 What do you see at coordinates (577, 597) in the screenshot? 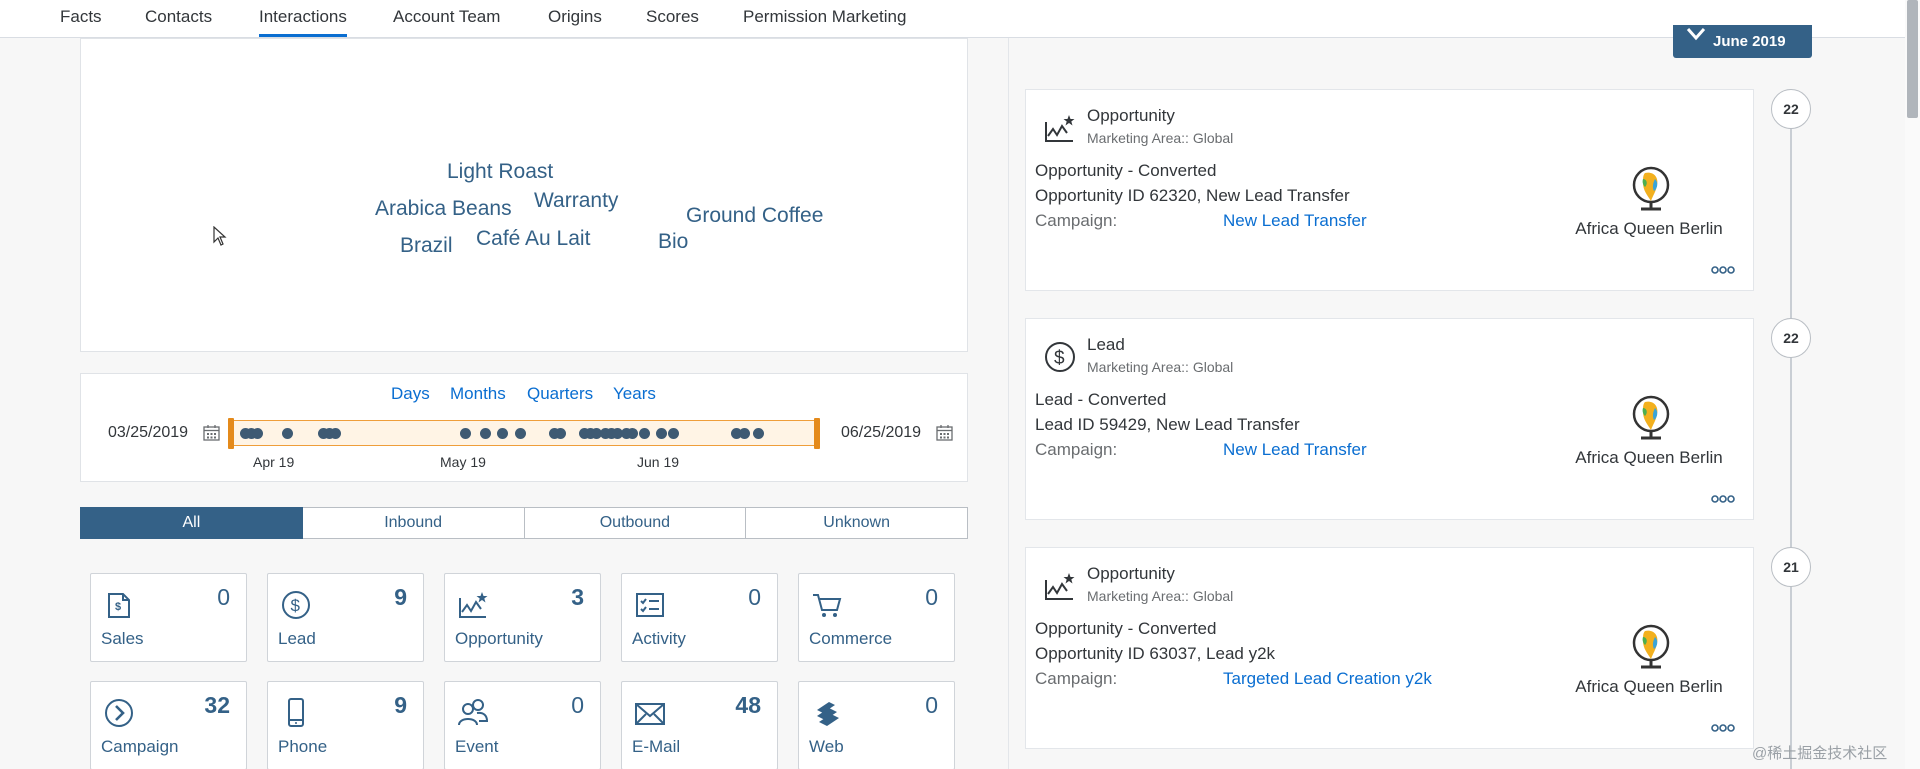
I see `tile-count: 3` at bounding box center [577, 597].